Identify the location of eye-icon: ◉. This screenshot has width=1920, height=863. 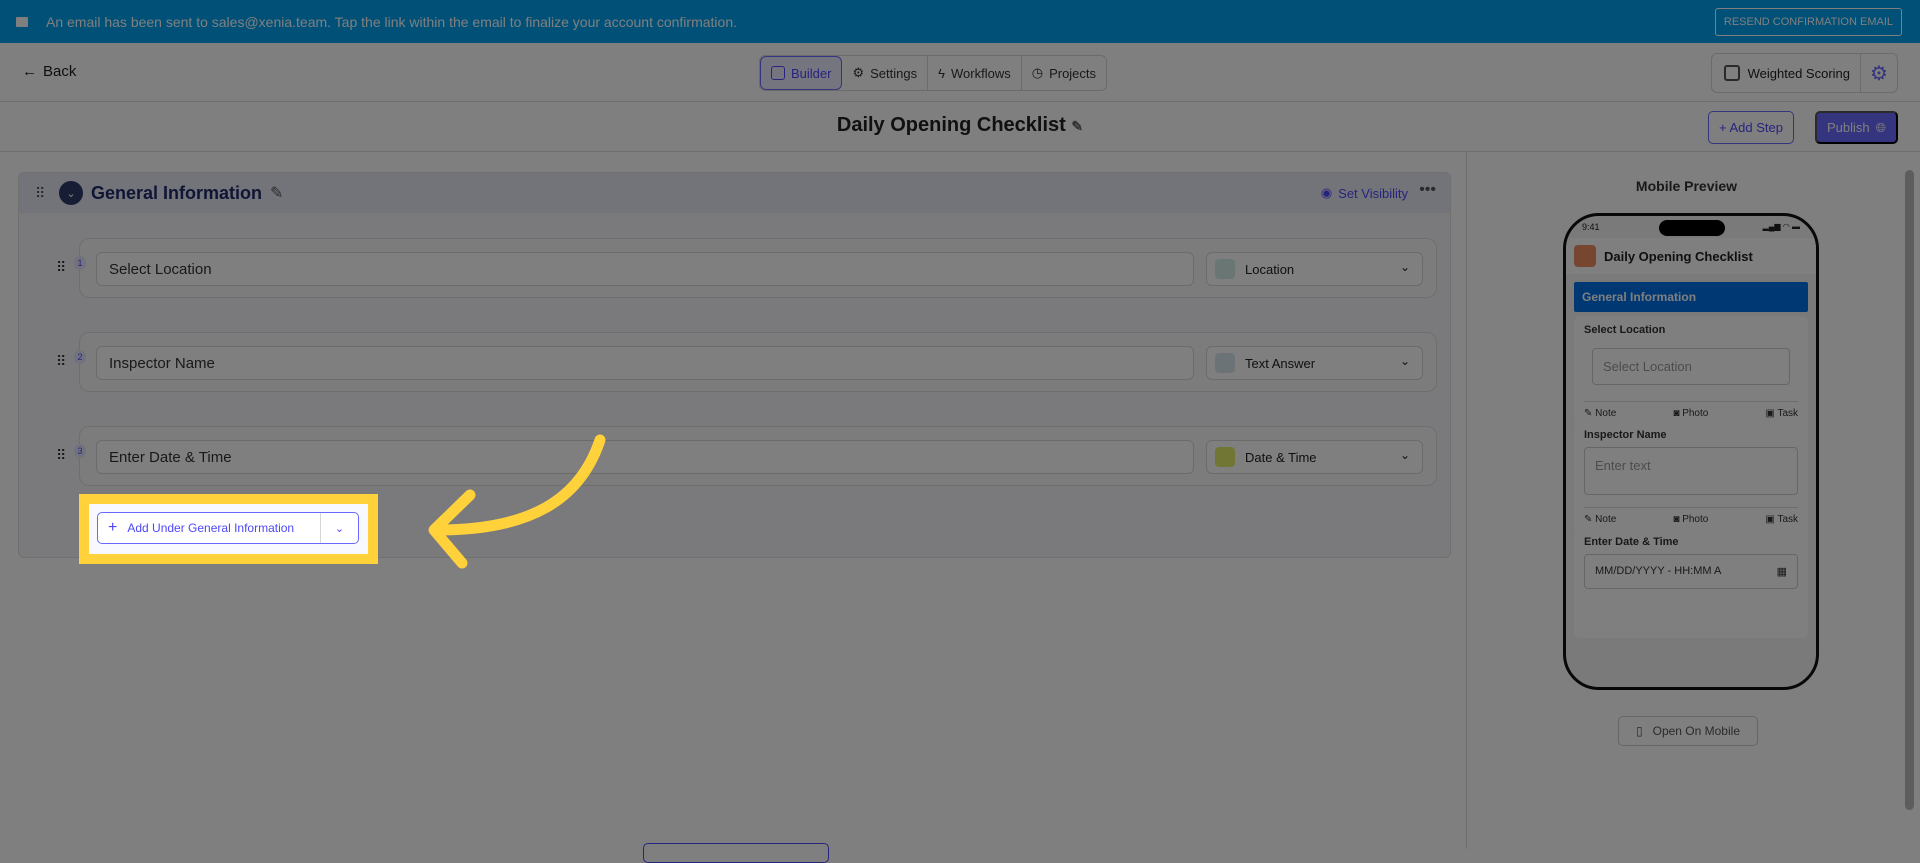
(1326, 192).